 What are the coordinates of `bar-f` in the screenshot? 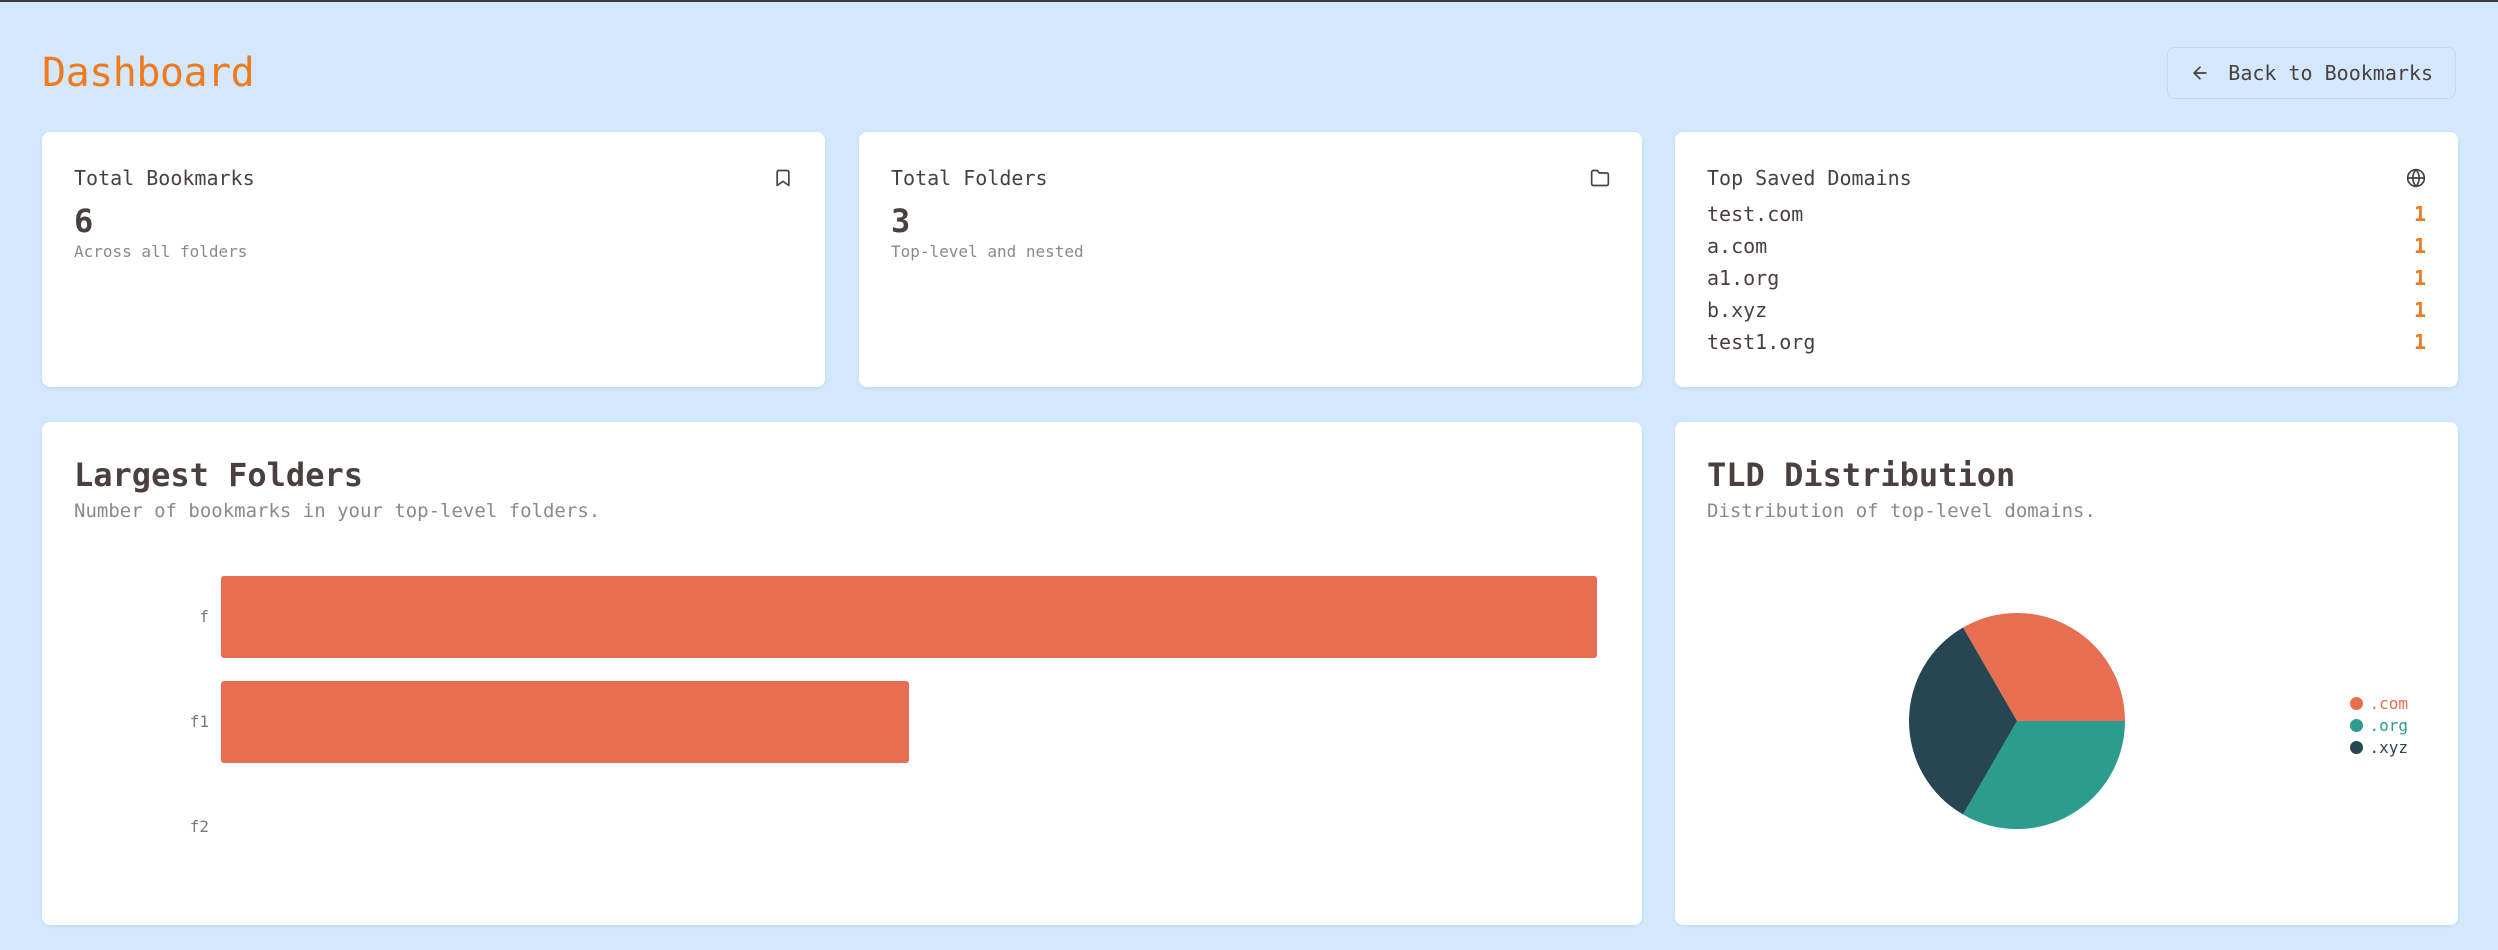 It's located at (909, 617).